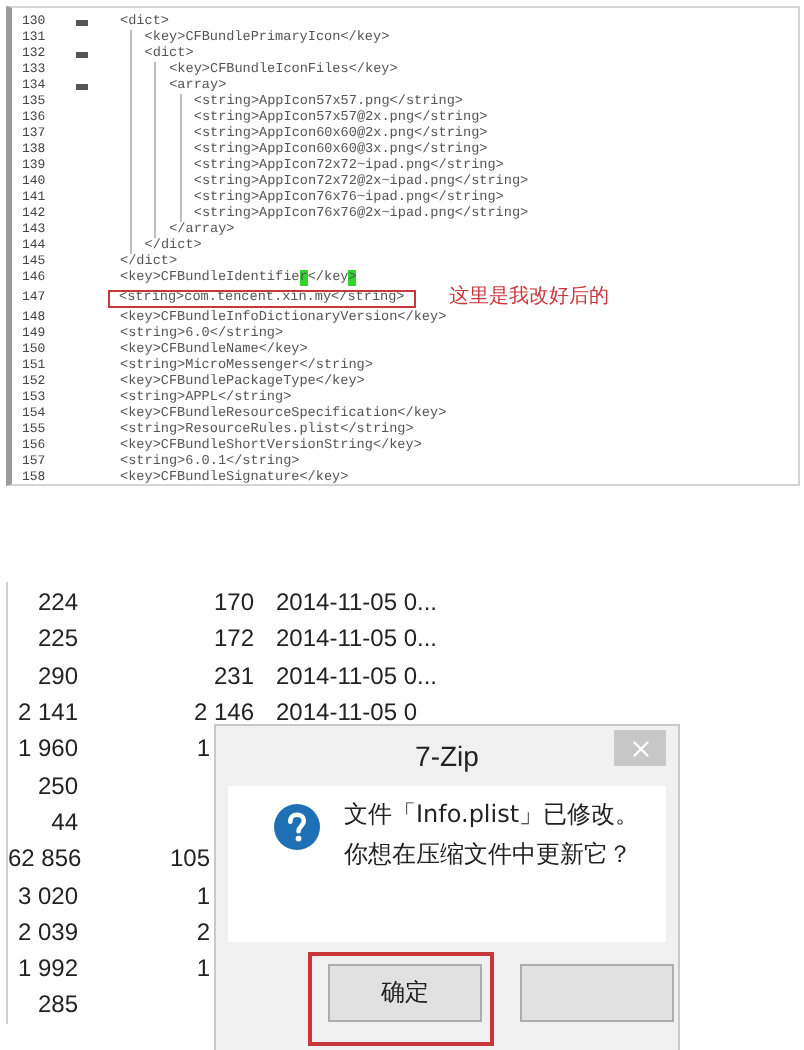 The height and width of the screenshot is (1050, 804). I want to click on packed-size-cell-text: 172, so click(232, 638).